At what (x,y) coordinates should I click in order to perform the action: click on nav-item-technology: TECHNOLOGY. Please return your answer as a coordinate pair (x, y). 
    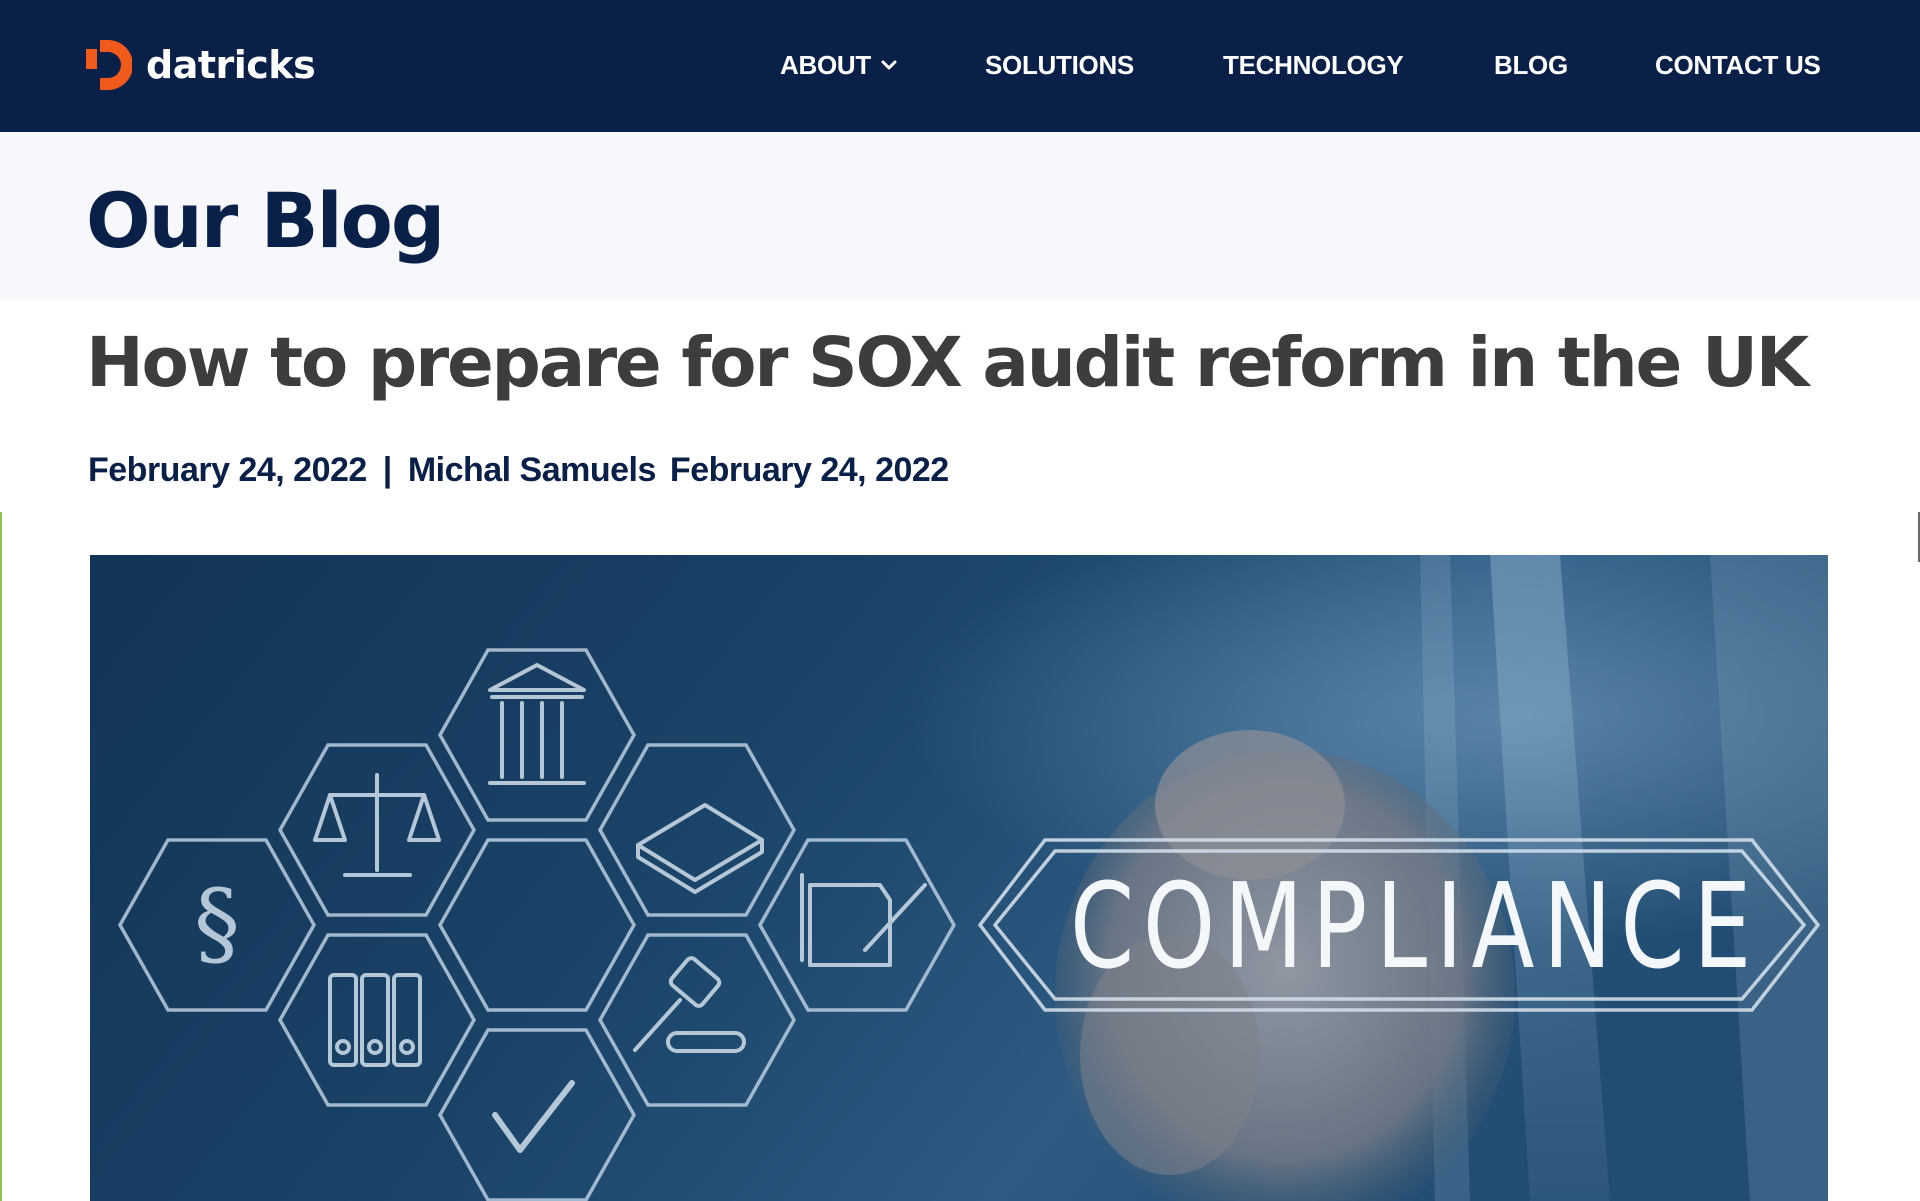
    Looking at the image, I should click on (1313, 65).